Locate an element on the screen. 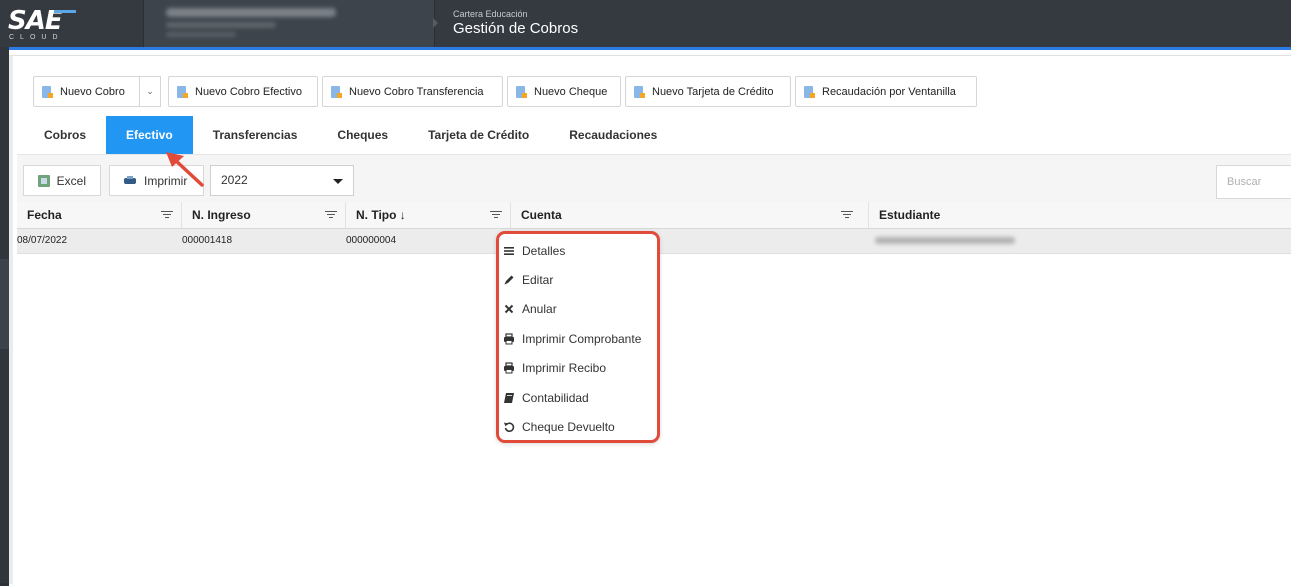 The height and width of the screenshot is (586, 1291). tab-efectivo: Efectivo is located at coordinates (149, 135).